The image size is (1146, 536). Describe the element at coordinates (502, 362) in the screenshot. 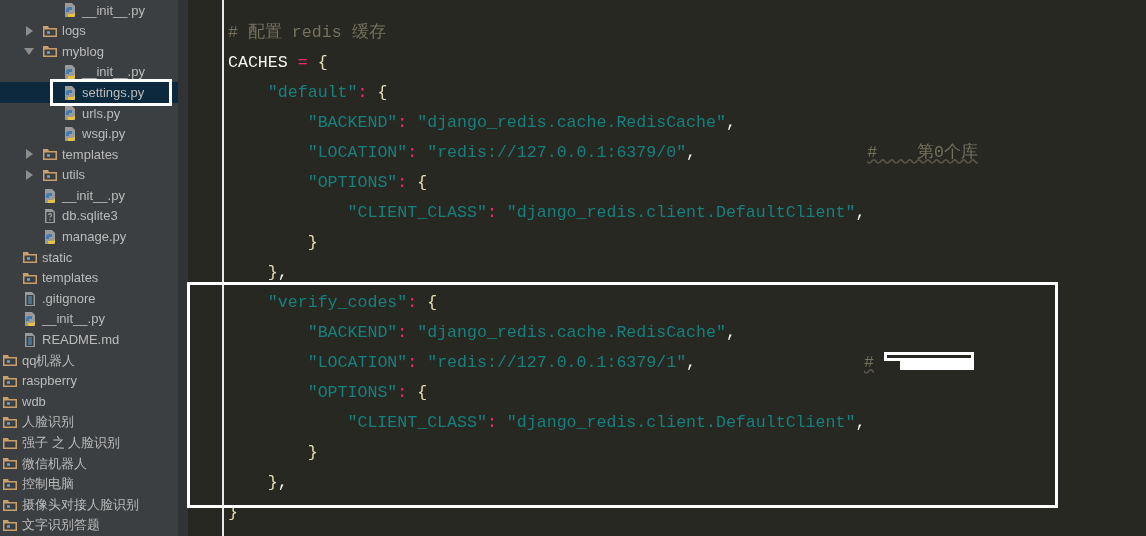

I see `code-line: "LOCATION": "redis://127.0.0.1:6379/1",` at that location.